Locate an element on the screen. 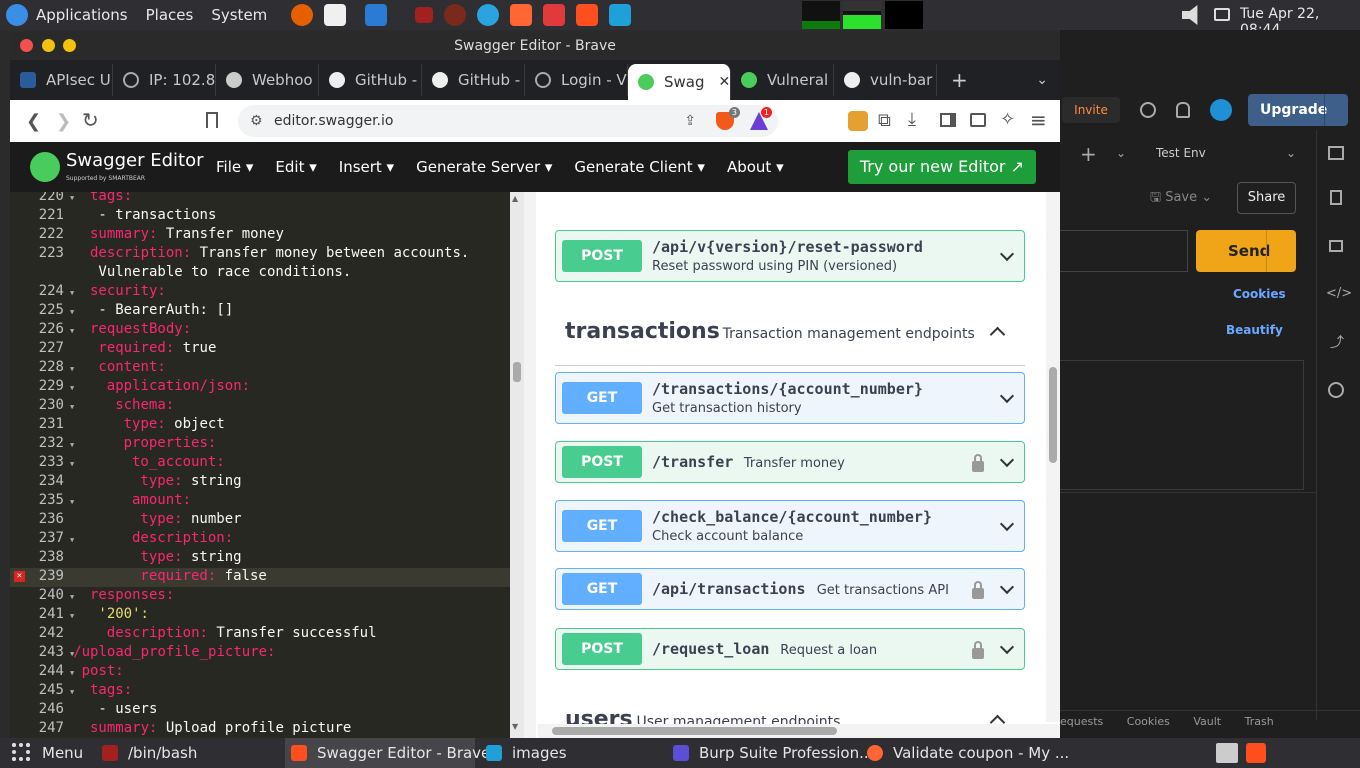 The height and width of the screenshot is (768, 1360). sync-icon is located at coordinates (1221, 110).